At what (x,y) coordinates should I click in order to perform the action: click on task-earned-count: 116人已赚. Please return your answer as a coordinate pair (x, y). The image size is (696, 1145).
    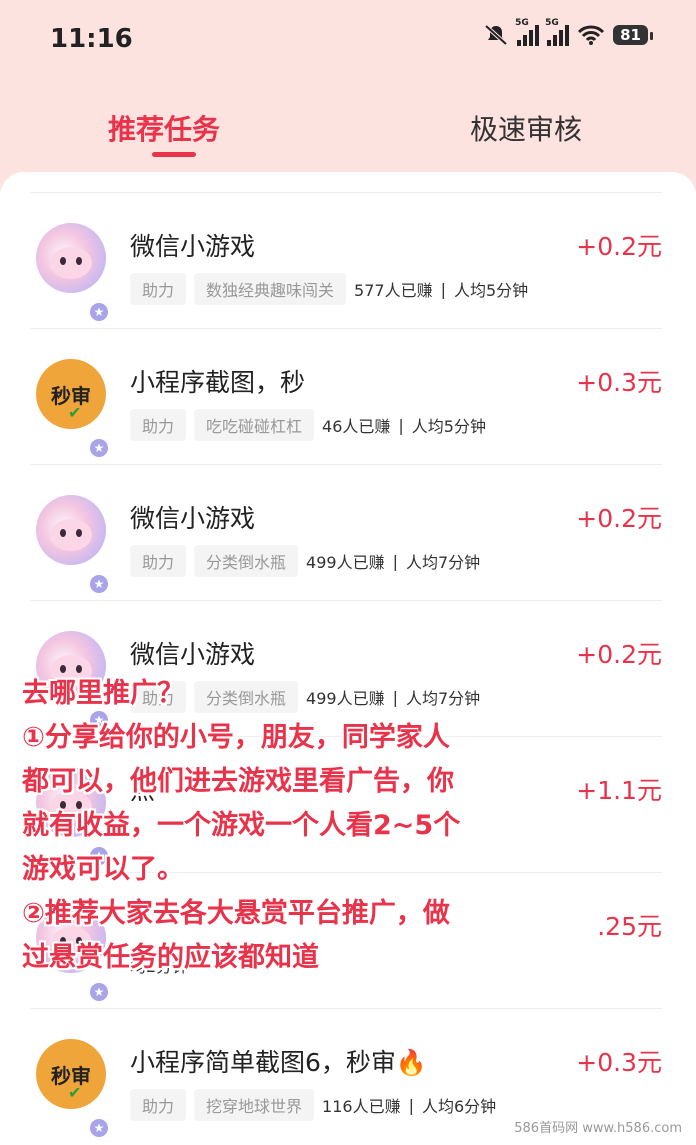
    Looking at the image, I should click on (361, 1106).